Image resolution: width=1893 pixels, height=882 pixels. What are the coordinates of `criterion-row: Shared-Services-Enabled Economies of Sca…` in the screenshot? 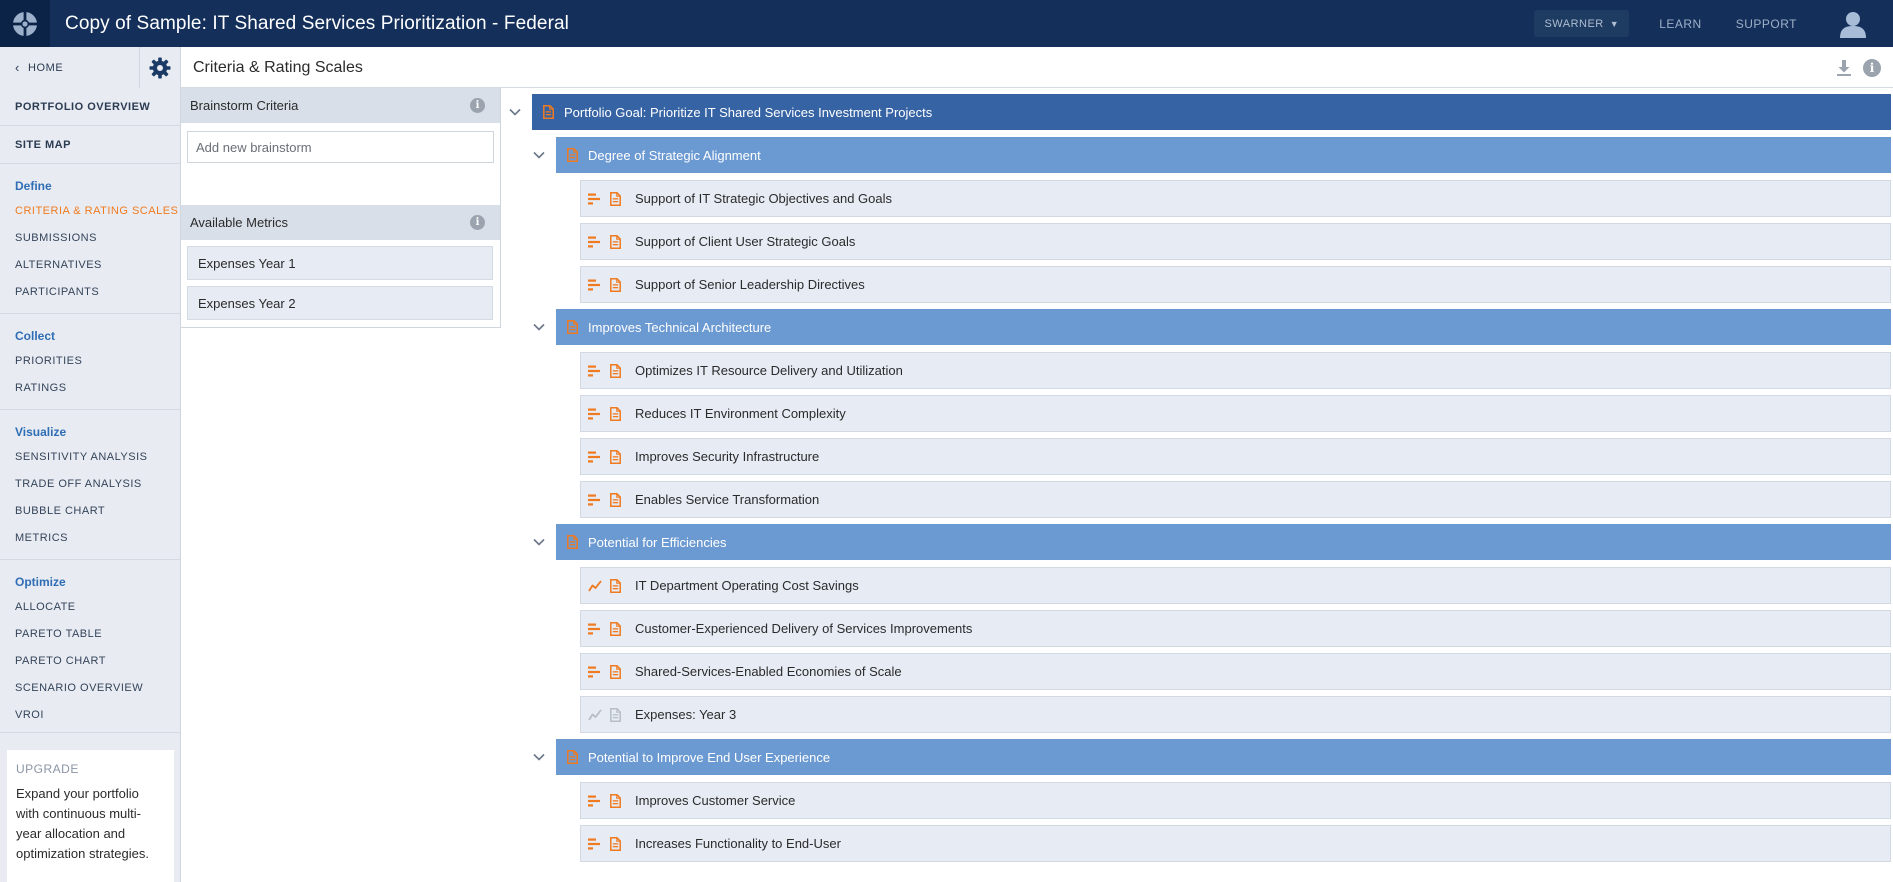 It's located at (1235, 671).